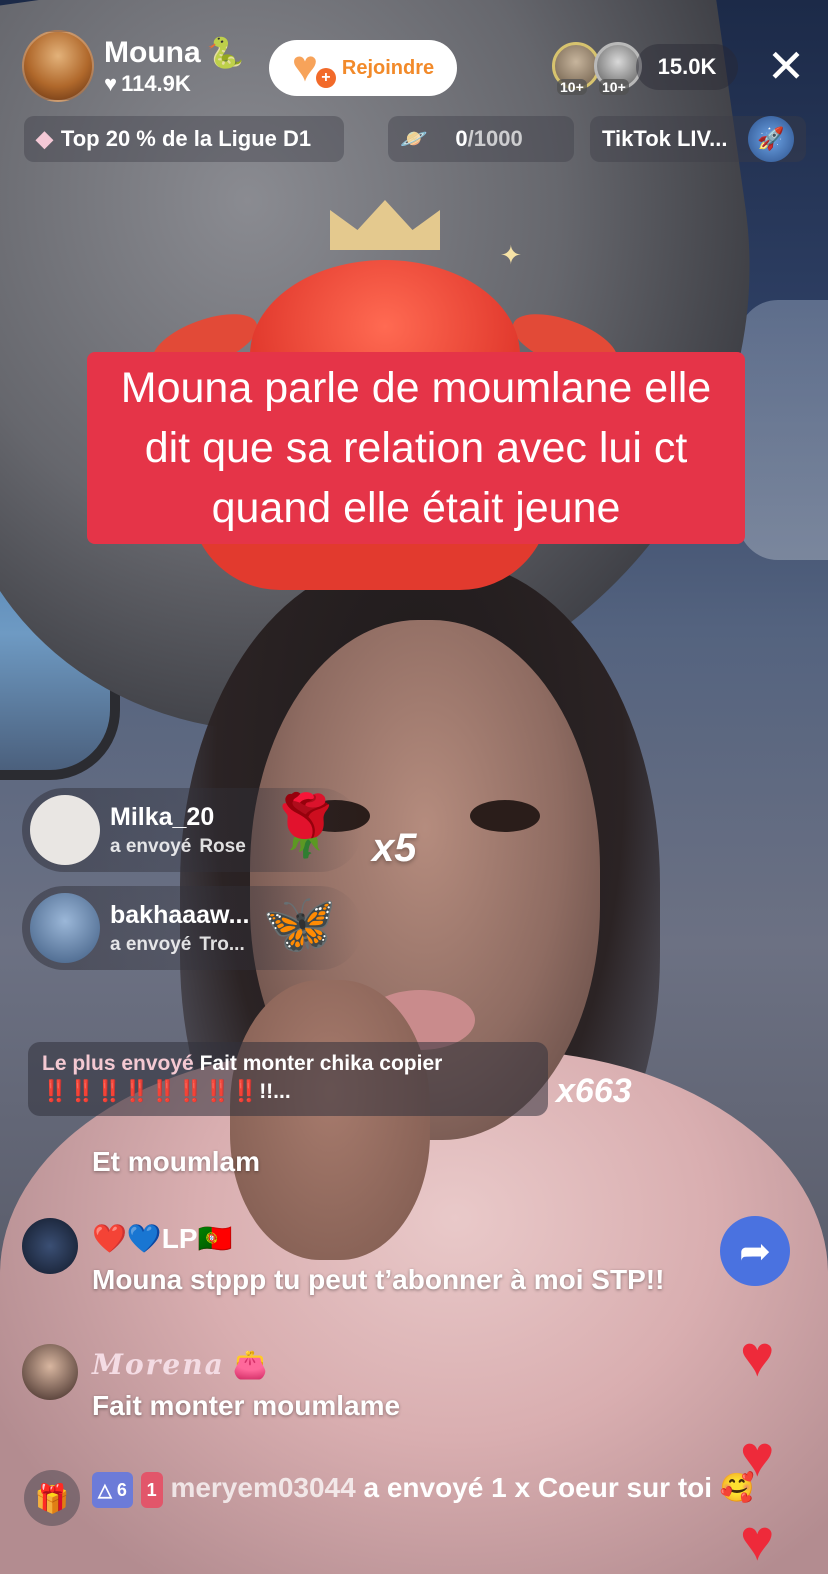 The height and width of the screenshot is (1574, 828). Describe the element at coordinates (771, 139) in the screenshot. I see `rocket-icon: 🚀` at that location.